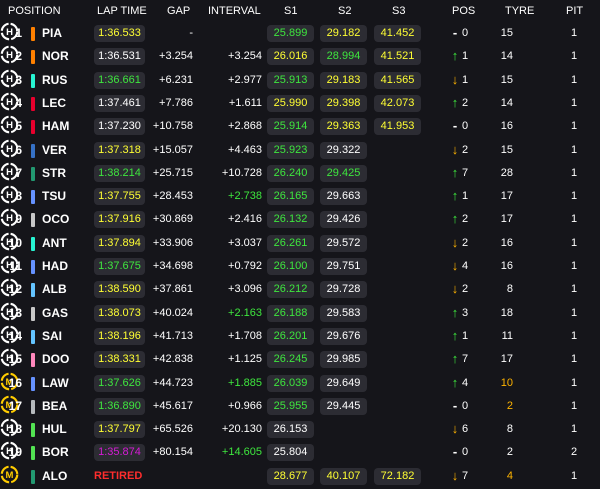 This screenshot has height=489, width=600. What do you see at coordinates (344, 11) in the screenshot?
I see `header-s2: S2` at bounding box center [344, 11].